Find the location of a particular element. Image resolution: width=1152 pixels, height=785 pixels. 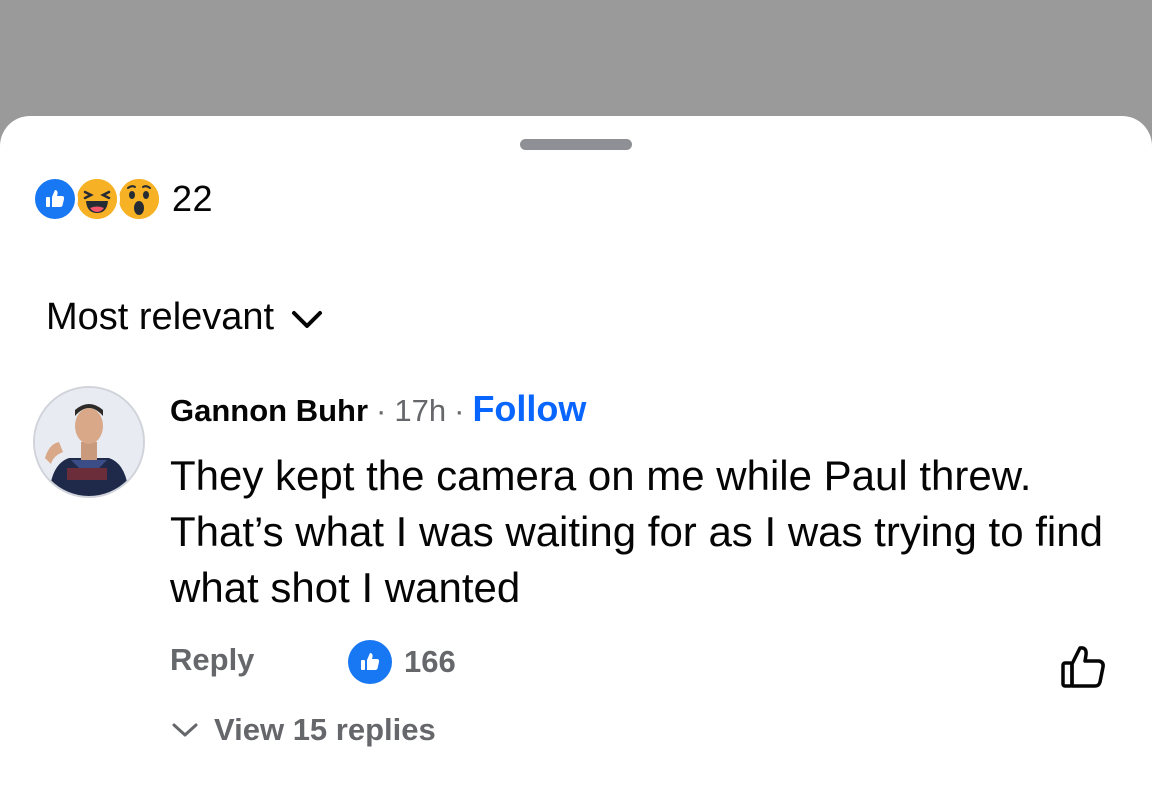

reactions-summary: 22 is located at coordinates (122, 199).